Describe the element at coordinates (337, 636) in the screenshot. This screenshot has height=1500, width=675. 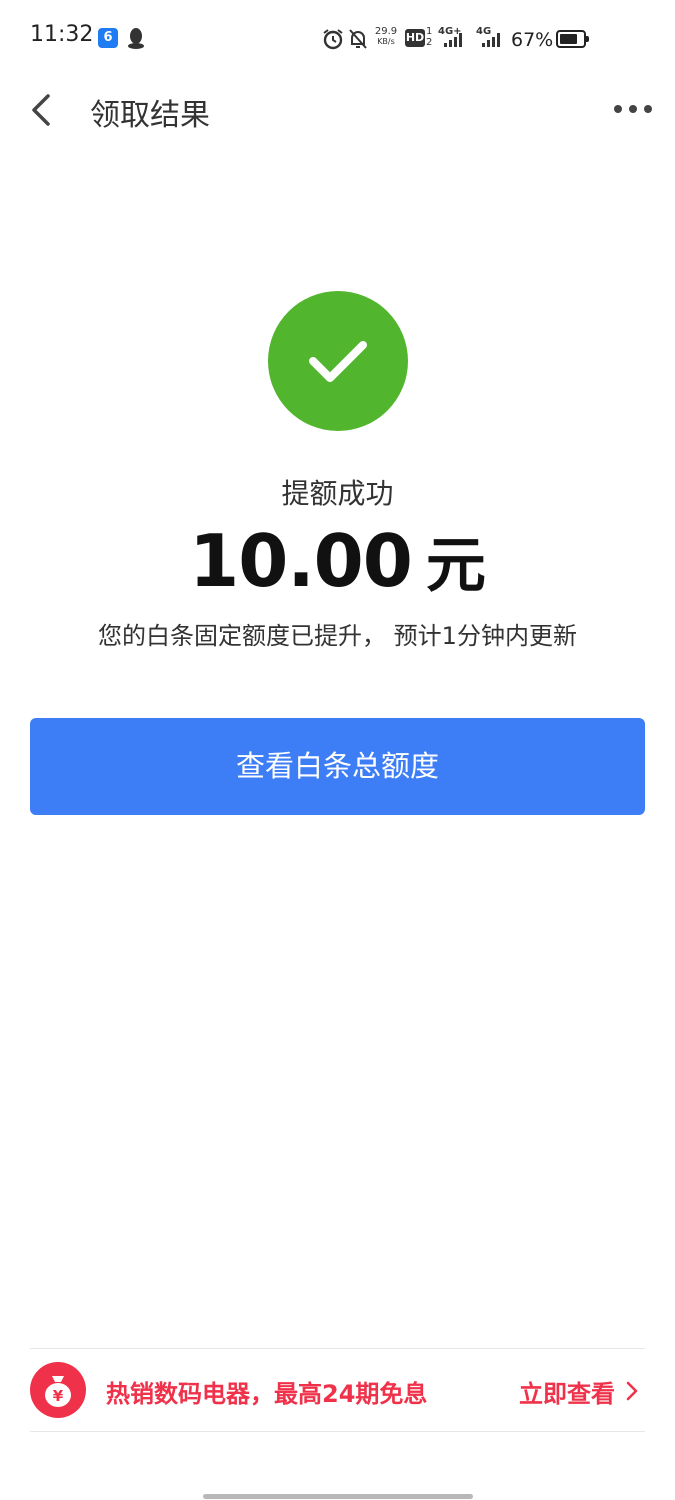
I see `result-description: 您的白条固定额度已提升， 预计1分钟内更新` at that location.